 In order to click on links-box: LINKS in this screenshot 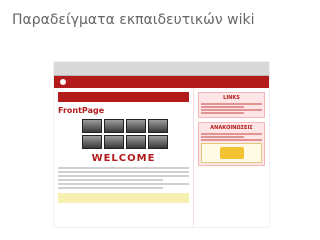, I will do `click(231, 105)`.